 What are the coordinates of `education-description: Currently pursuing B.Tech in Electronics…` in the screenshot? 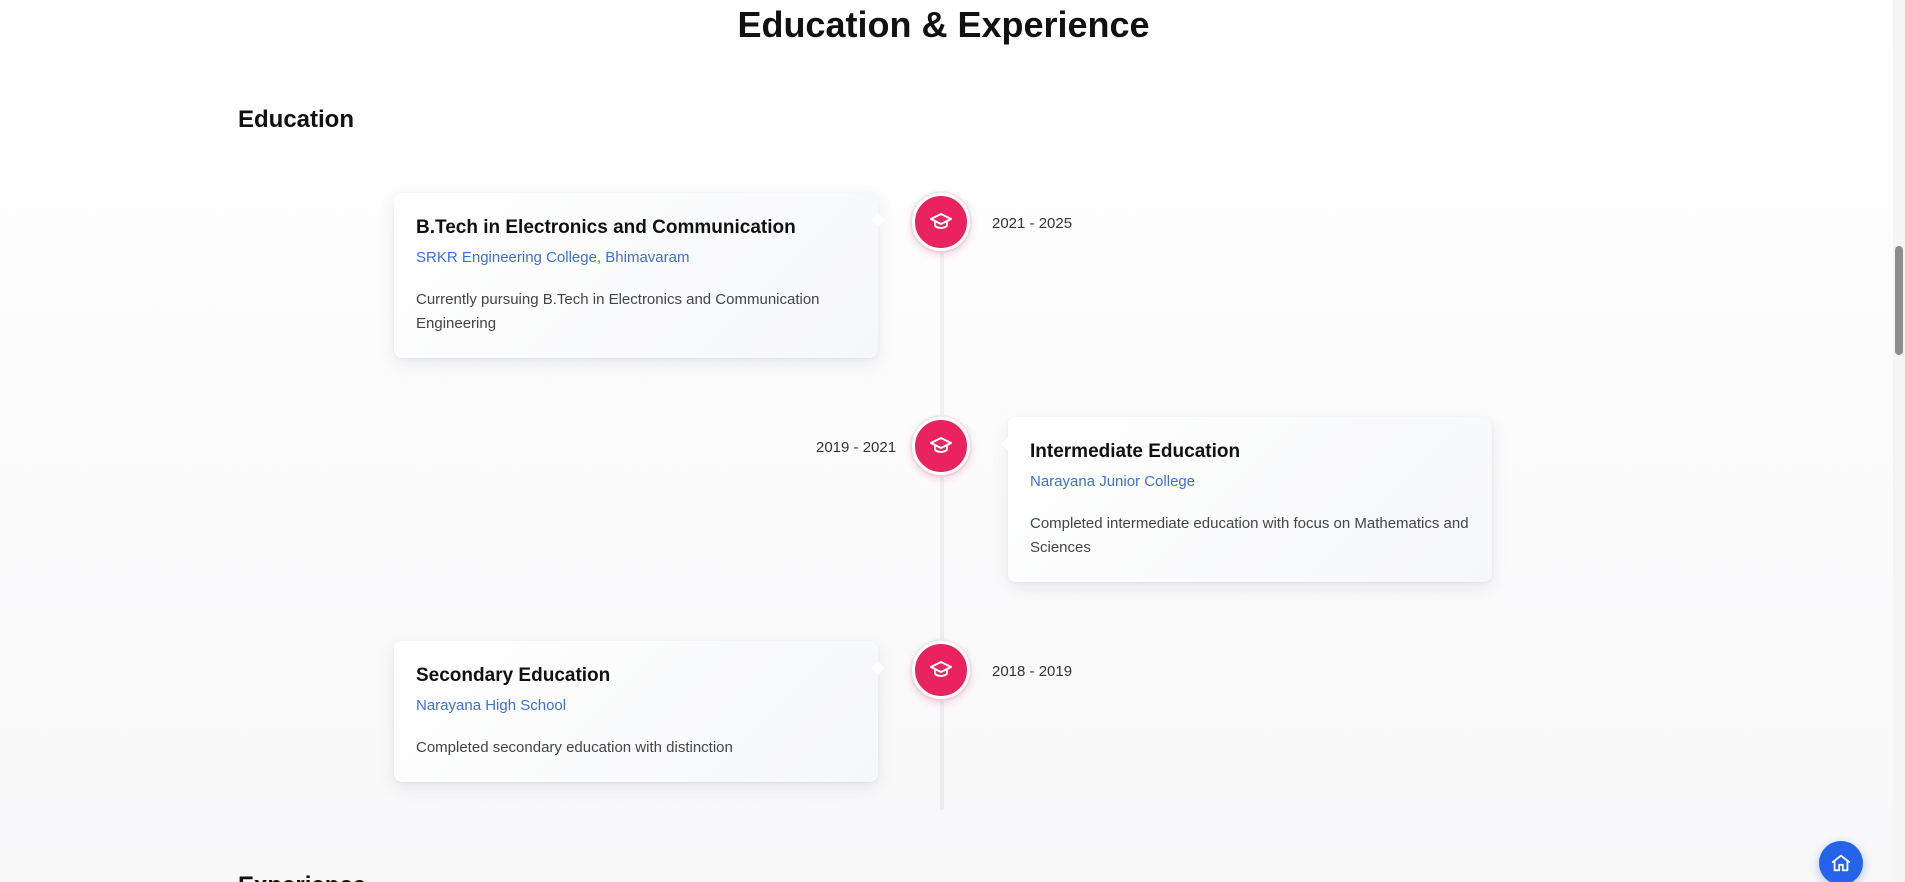 It's located at (618, 311).